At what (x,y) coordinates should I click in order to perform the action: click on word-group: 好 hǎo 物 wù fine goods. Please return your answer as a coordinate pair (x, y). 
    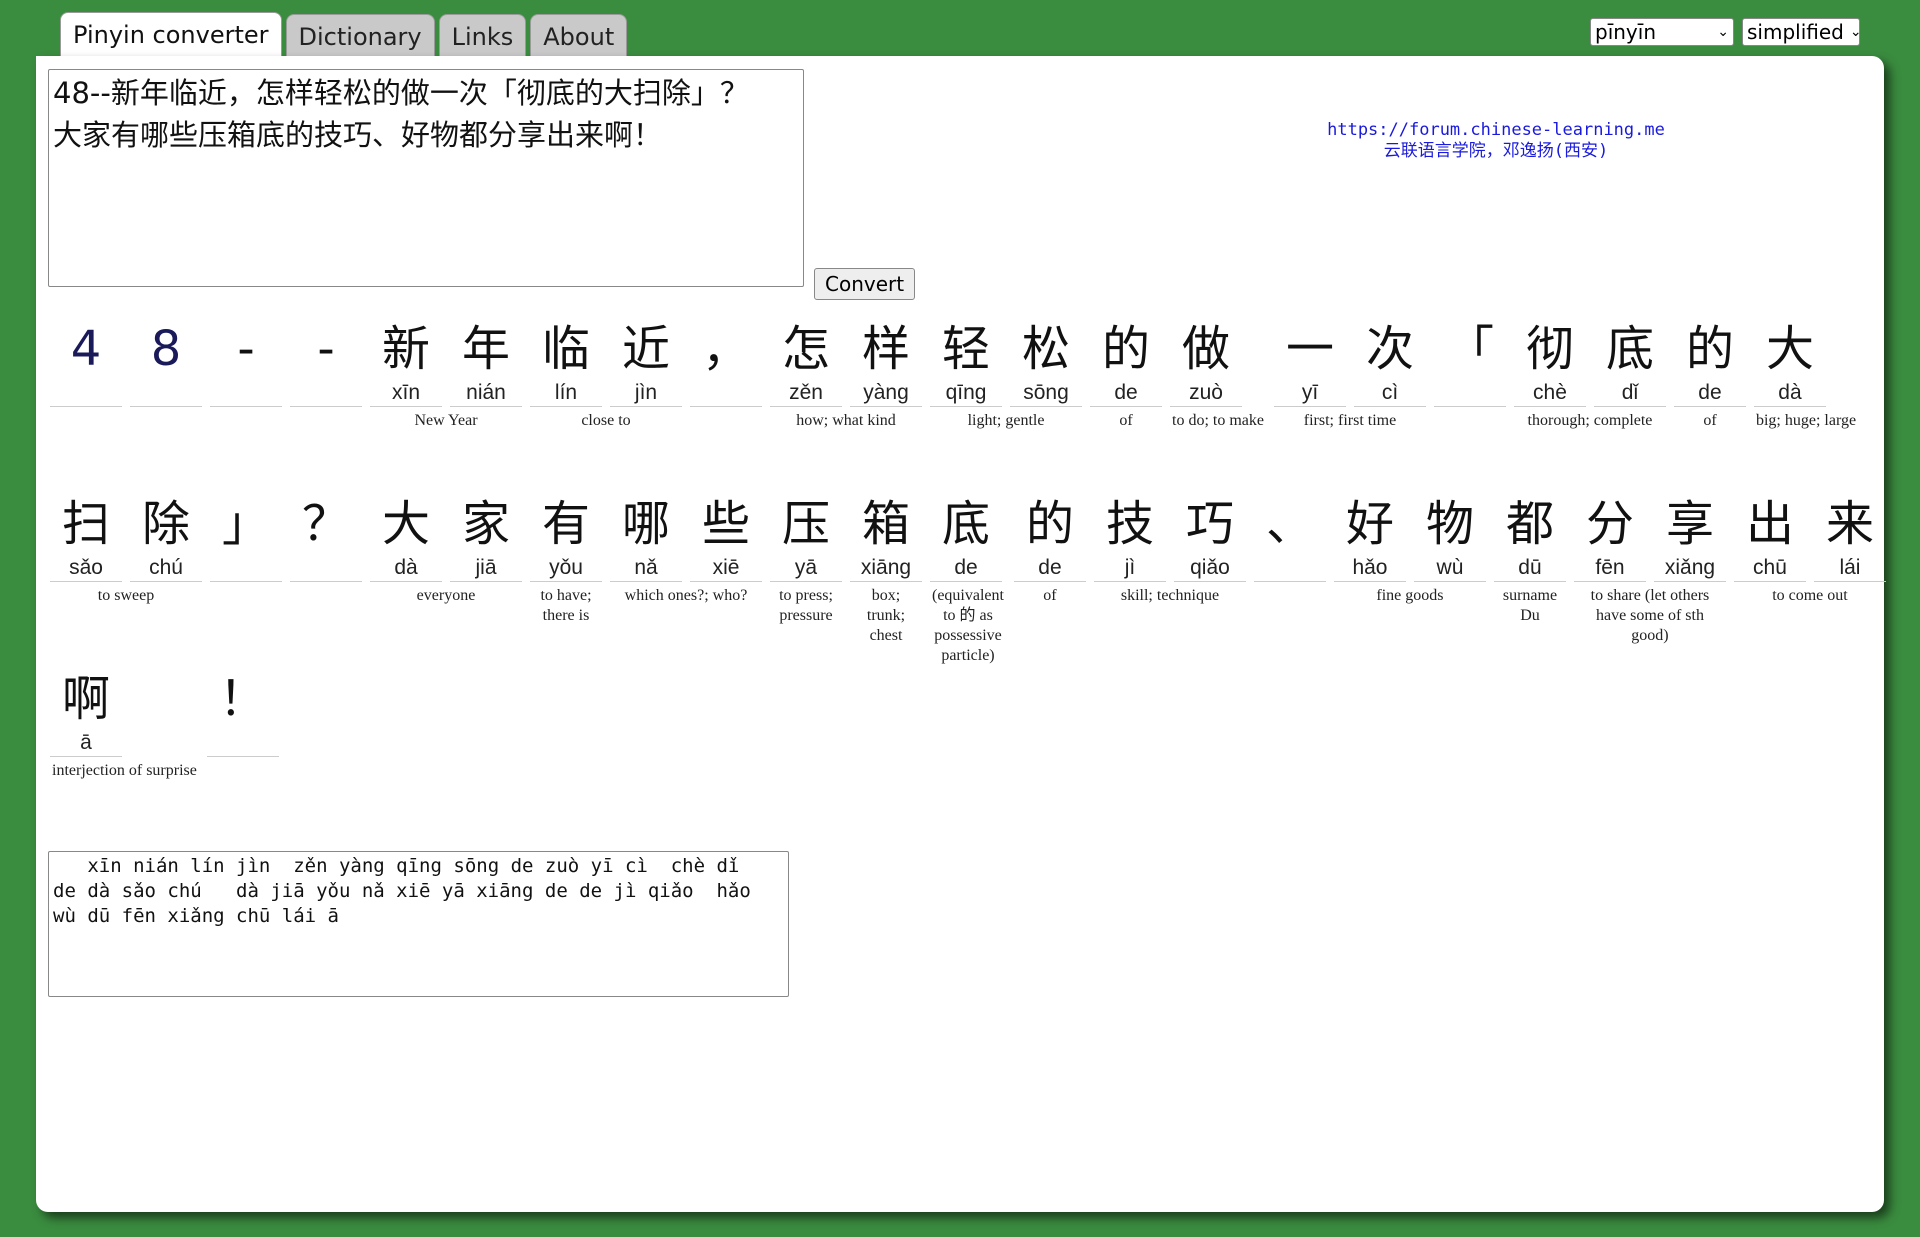
    Looking at the image, I should click on (1409, 549).